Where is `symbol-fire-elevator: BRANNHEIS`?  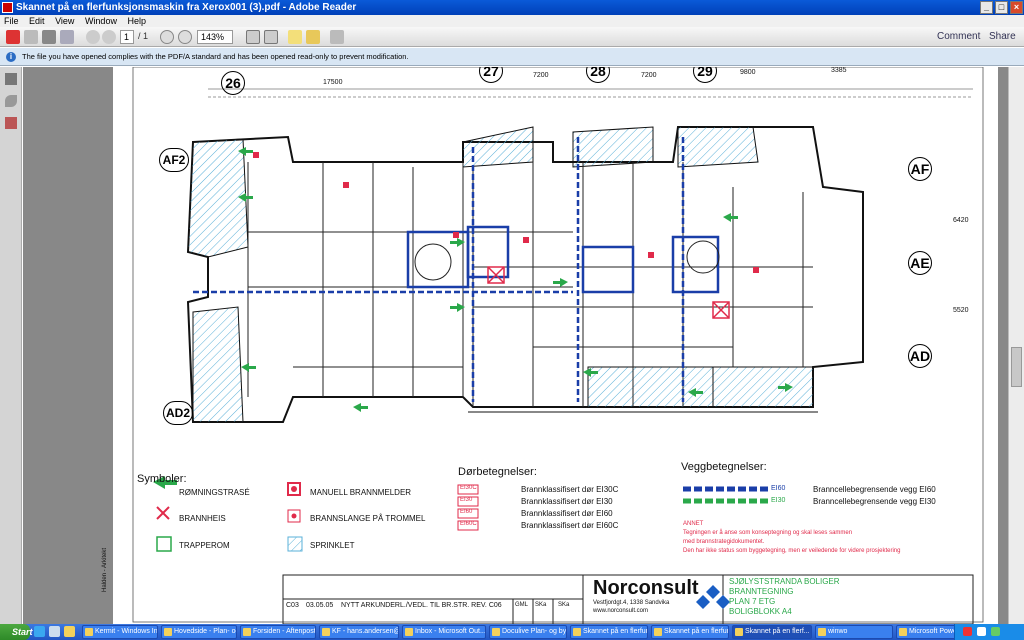 symbol-fire-elevator: BRANNHEIS is located at coordinates (202, 518).